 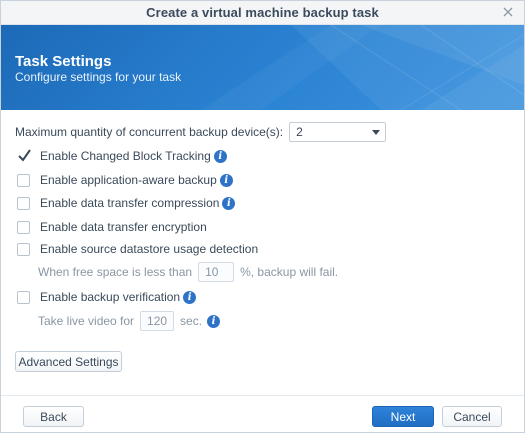 I want to click on option-backup-verification: Enable backup verification i, so click(x=107, y=297).